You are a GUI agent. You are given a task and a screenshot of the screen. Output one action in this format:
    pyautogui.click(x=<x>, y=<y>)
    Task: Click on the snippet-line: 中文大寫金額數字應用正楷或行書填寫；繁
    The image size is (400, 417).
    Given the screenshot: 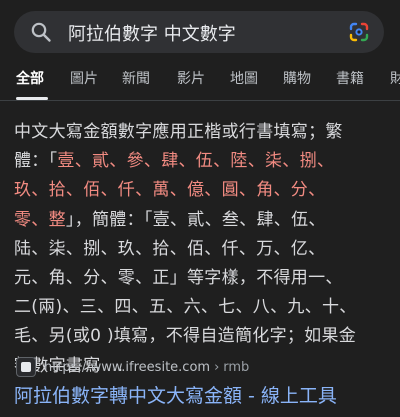 What is the action you would take?
    pyautogui.click(x=178, y=132)
    